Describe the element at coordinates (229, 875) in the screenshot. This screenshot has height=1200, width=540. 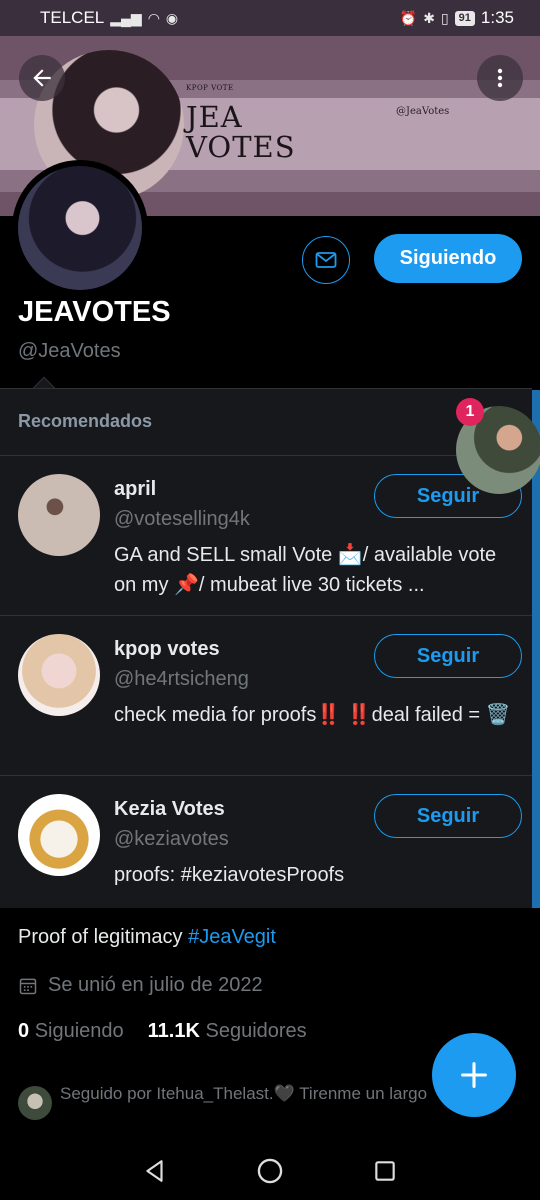
I see `recommendation-bio: proofs: #keziavotesProofs` at that location.